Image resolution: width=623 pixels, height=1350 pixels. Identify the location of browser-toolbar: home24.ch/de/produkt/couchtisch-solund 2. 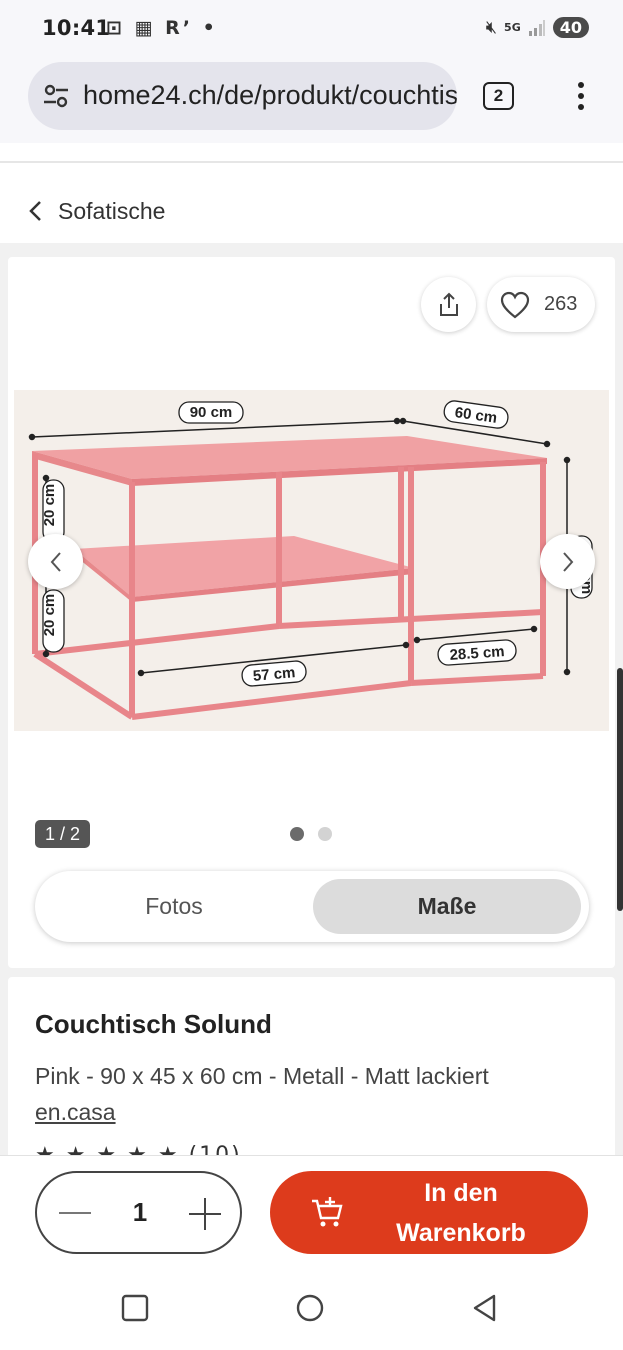
(311, 101).